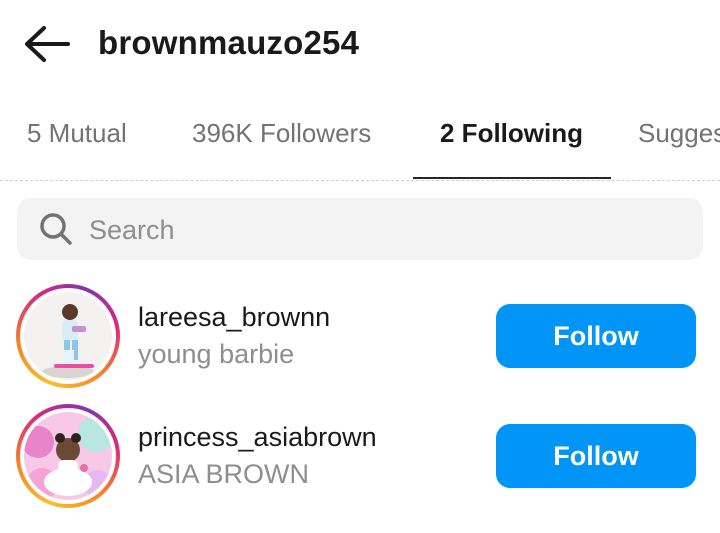 The image size is (720, 533). Describe the element at coordinates (77, 133) in the screenshot. I see `tab-mutual: 5 Mutual` at that location.